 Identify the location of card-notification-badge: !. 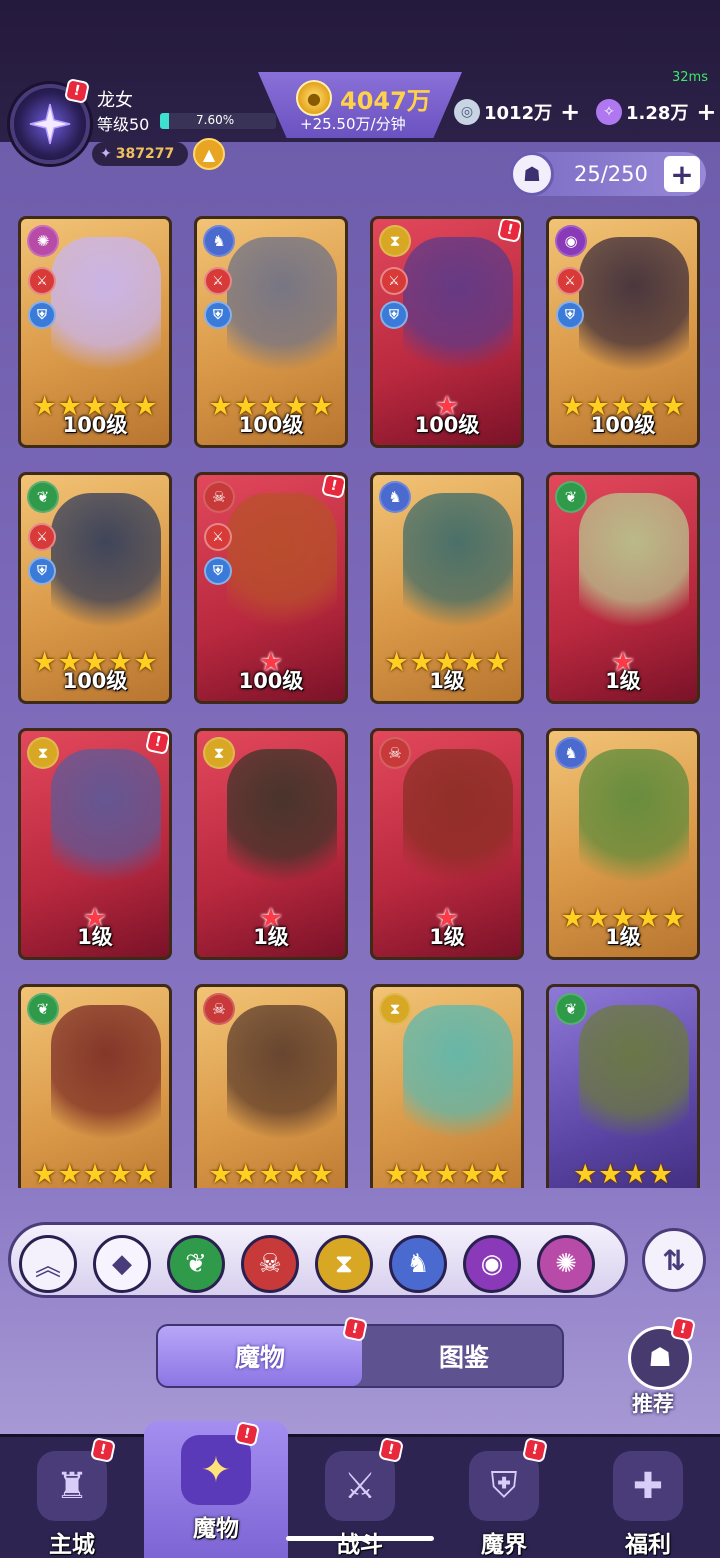
(332, 487).